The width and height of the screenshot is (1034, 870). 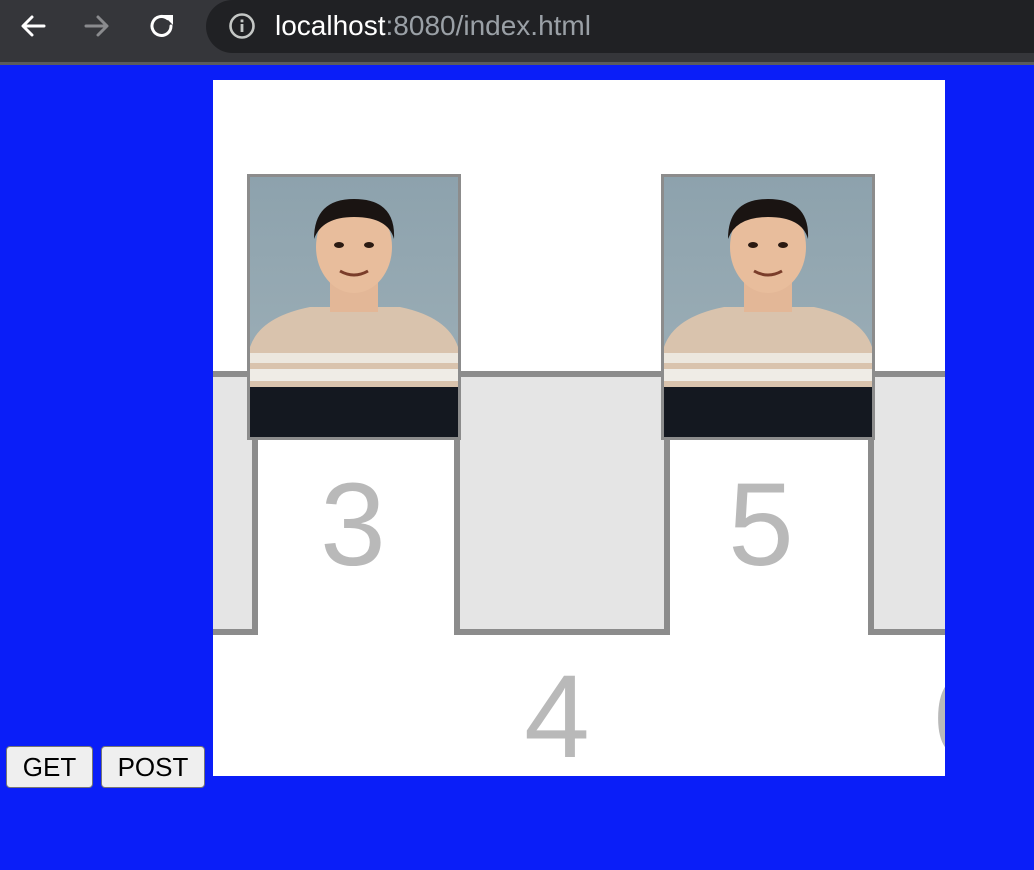 I want to click on number-label: 6, so click(x=925, y=717).